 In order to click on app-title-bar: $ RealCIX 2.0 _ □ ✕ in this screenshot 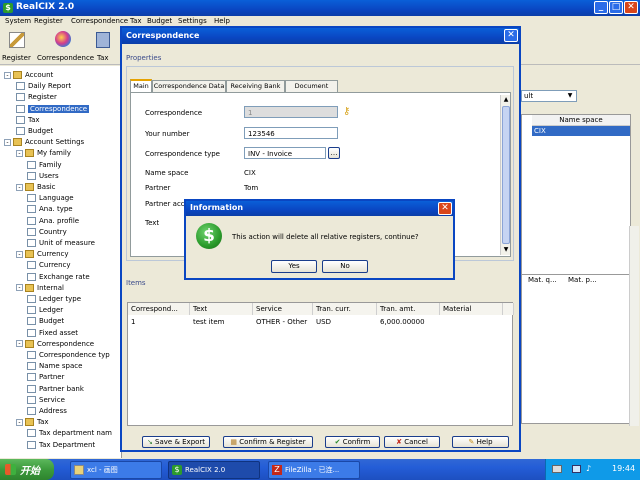, I will do `click(320, 8)`.